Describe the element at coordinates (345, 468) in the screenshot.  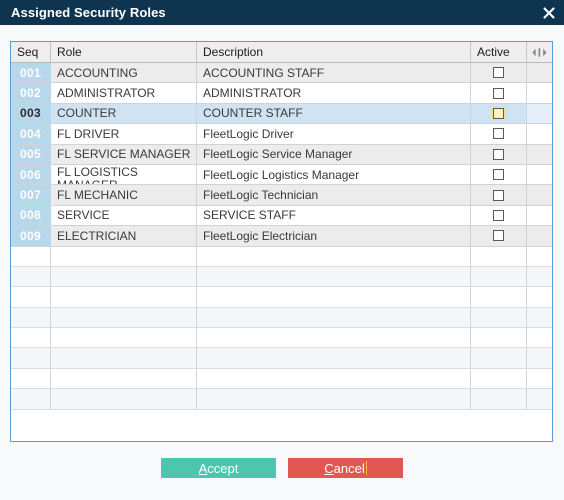
I see `cancel-button: Cancel` at that location.